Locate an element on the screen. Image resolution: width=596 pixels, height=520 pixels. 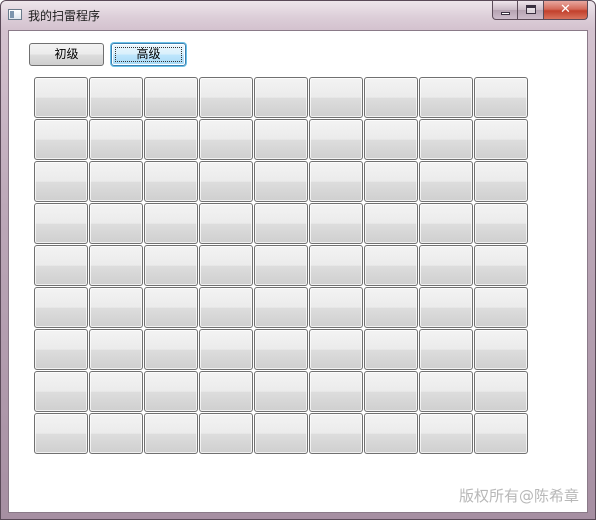
minimize-icon is located at coordinates (505, 13).